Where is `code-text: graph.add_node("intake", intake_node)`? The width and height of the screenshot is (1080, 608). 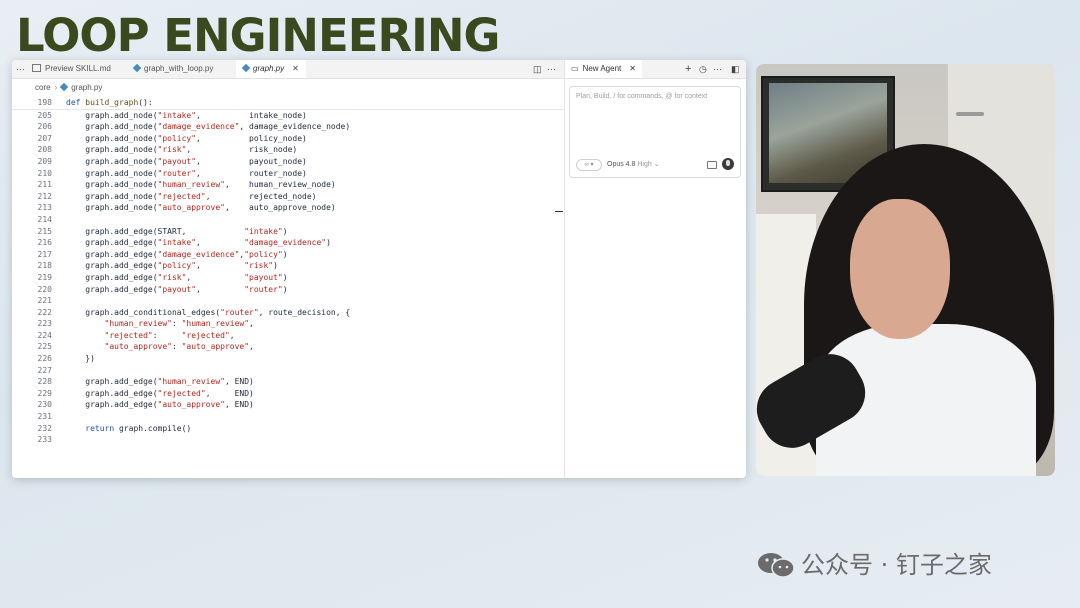 code-text: graph.add_node("intake", intake_node) is located at coordinates (186, 115).